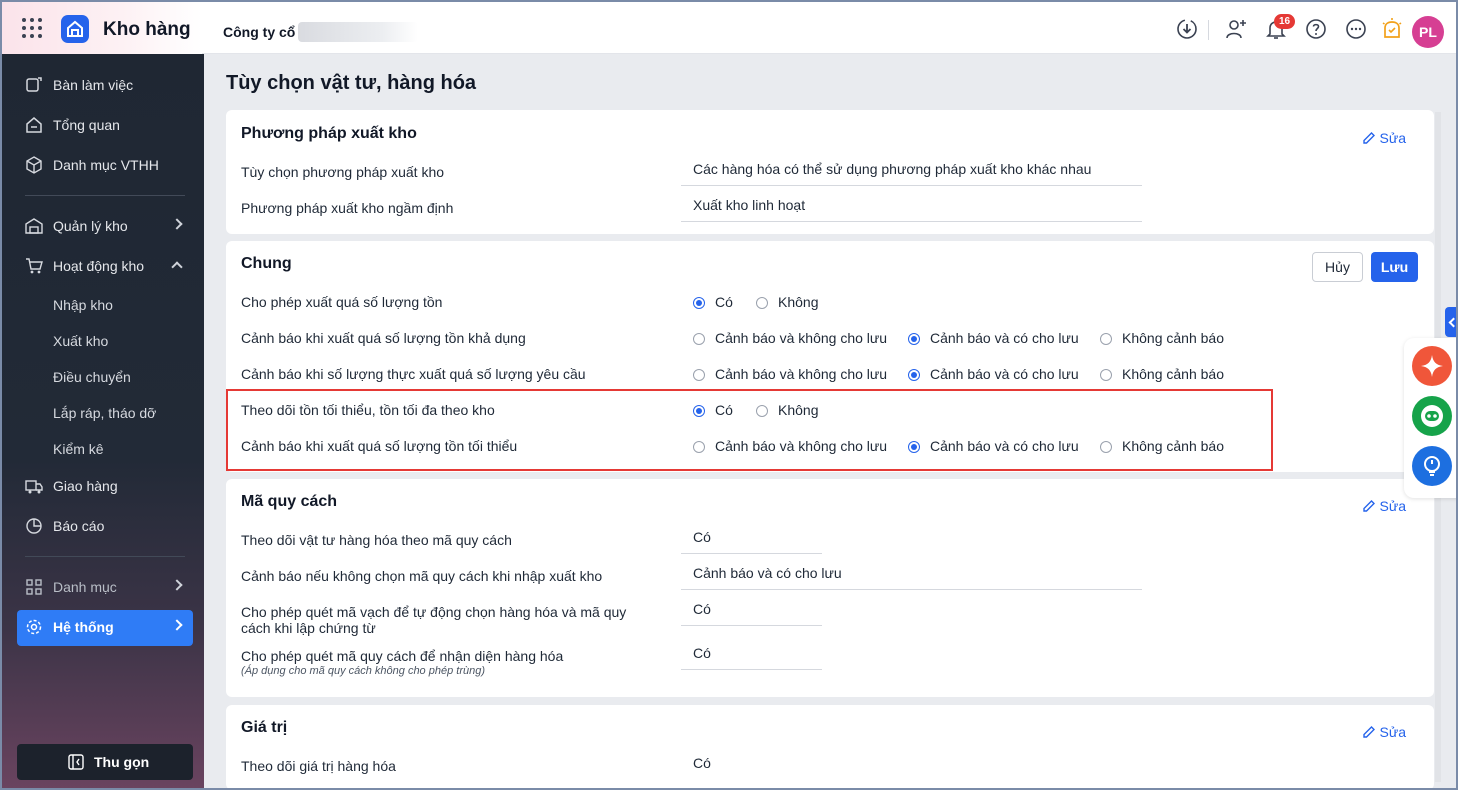  What do you see at coordinates (265, 32) in the screenshot?
I see `company-name: Công ty cổ p` at bounding box center [265, 32].